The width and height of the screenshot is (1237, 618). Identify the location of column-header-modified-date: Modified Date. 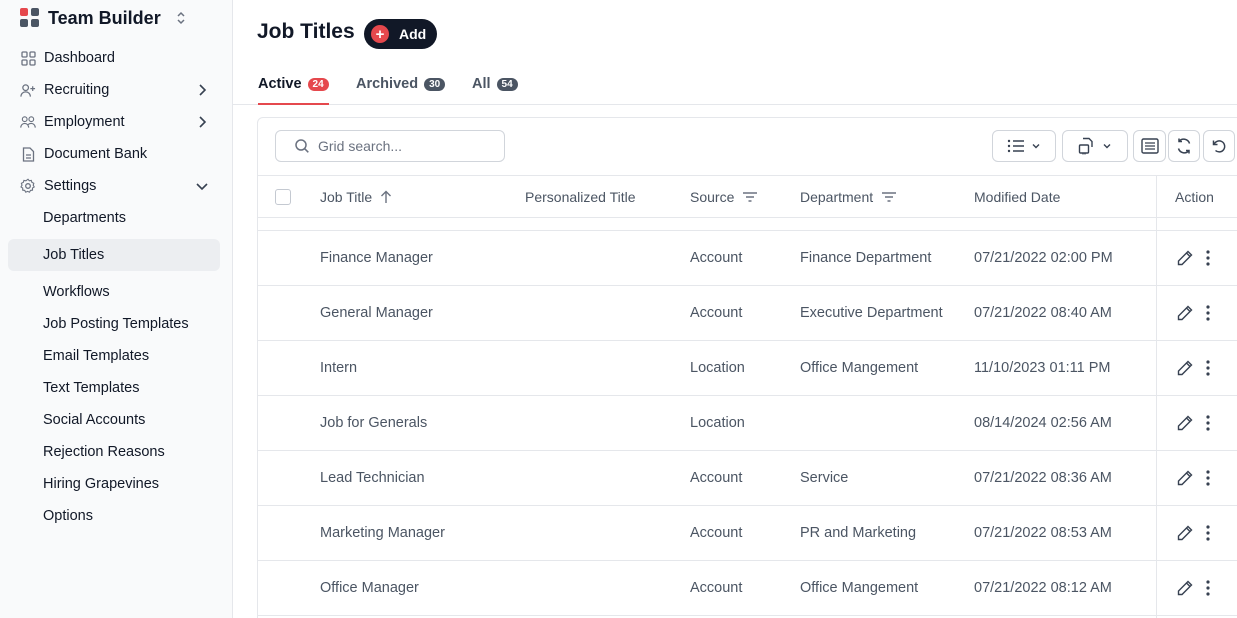
(1017, 196).